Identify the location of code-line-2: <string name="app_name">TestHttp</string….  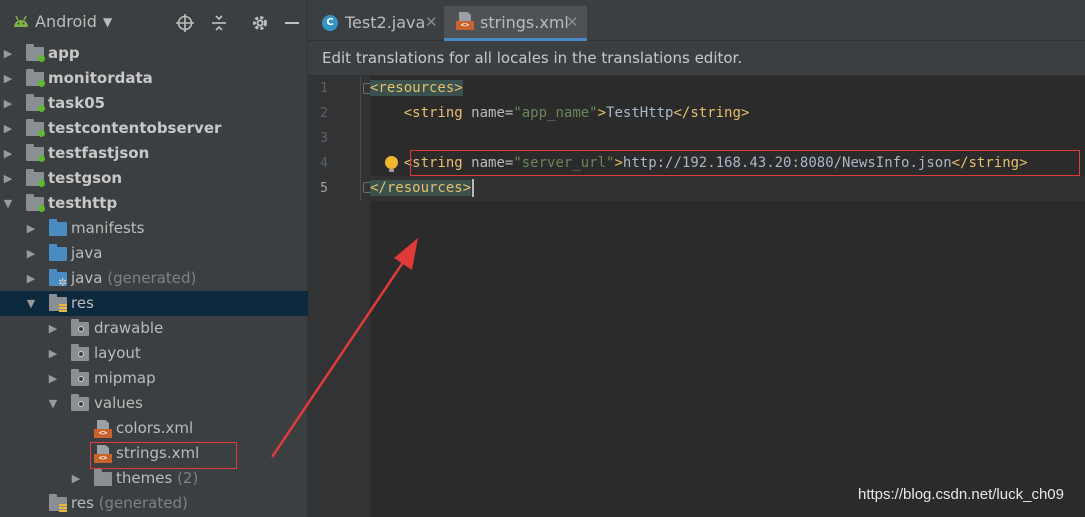
(576, 113).